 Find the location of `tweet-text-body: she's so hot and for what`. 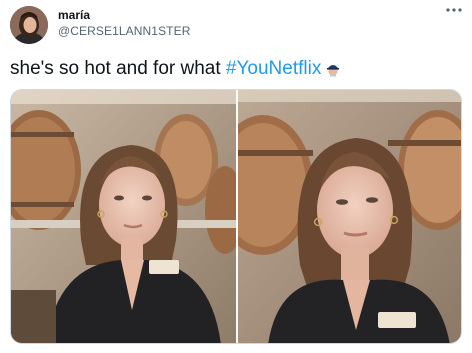

tweet-text-body: she's so hot and for what is located at coordinates (118, 68).